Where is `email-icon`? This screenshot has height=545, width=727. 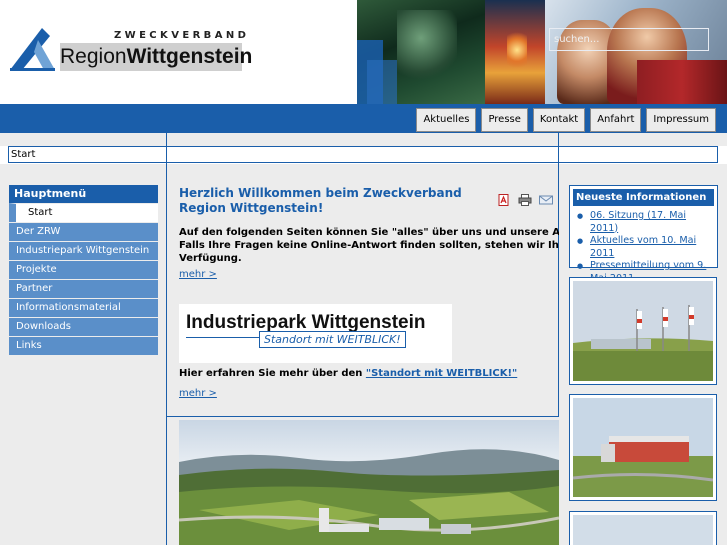 email-icon is located at coordinates (546, 200).